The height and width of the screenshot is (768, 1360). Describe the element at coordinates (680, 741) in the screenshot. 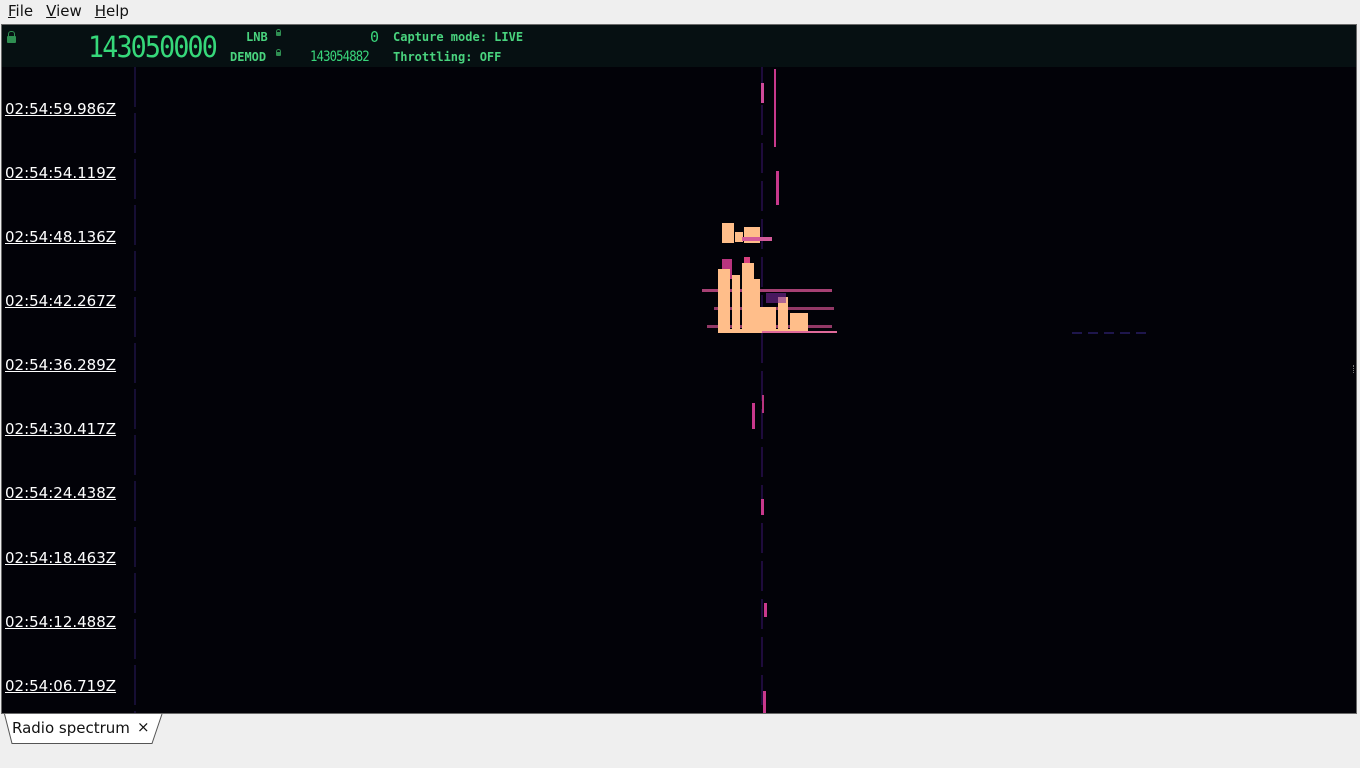

I see `tab-bar: Radio spectrum ×` at that location.